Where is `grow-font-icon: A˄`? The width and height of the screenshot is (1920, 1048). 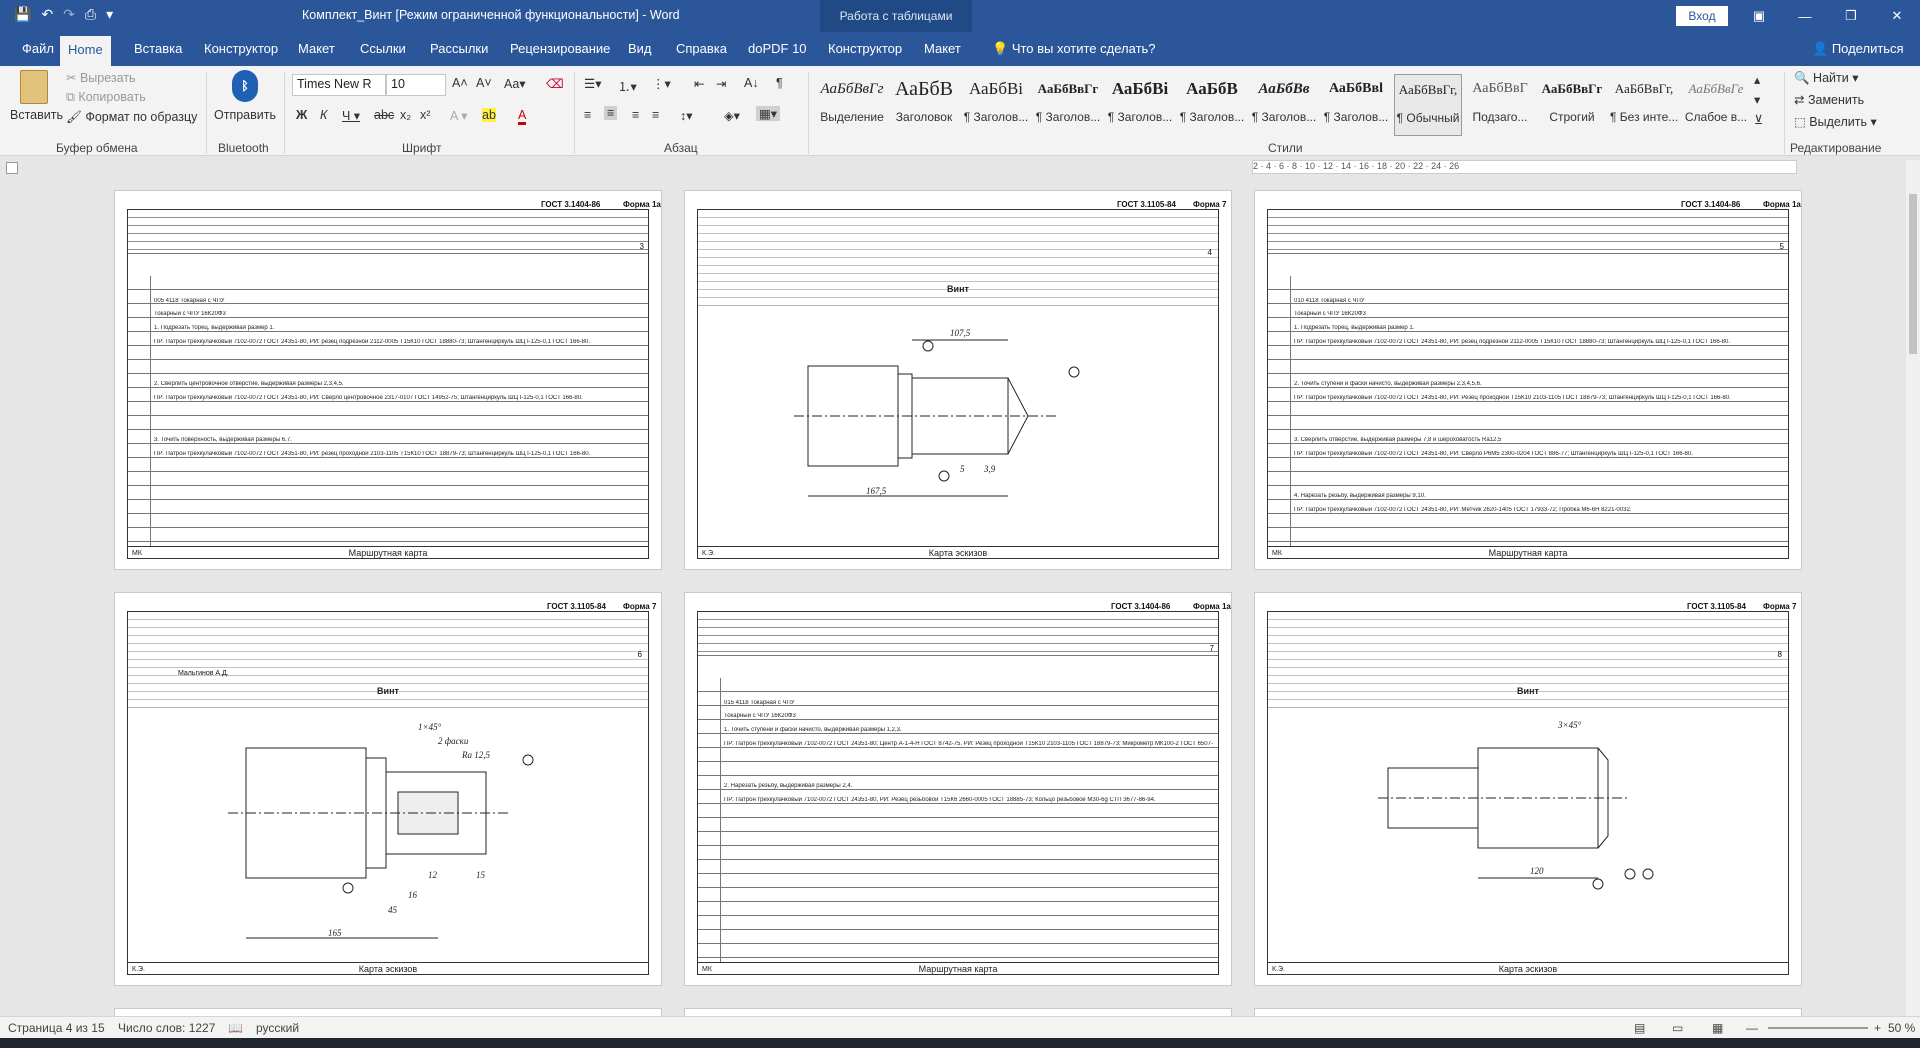 grow-font-icon: A˄ is located at coordinates (460, 83).